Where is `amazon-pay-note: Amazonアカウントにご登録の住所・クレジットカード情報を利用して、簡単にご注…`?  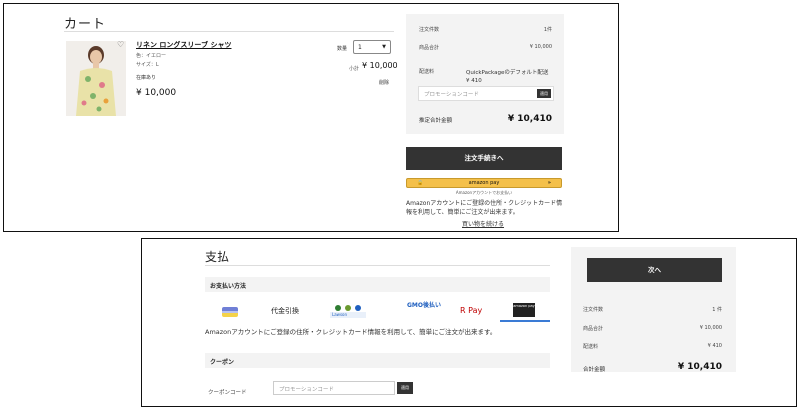 amazon-pay-note: Amazonアカウントにご登録の住所・クレジットカード情報を利用して、簡単にご注… is located at coordinates (484, 208).